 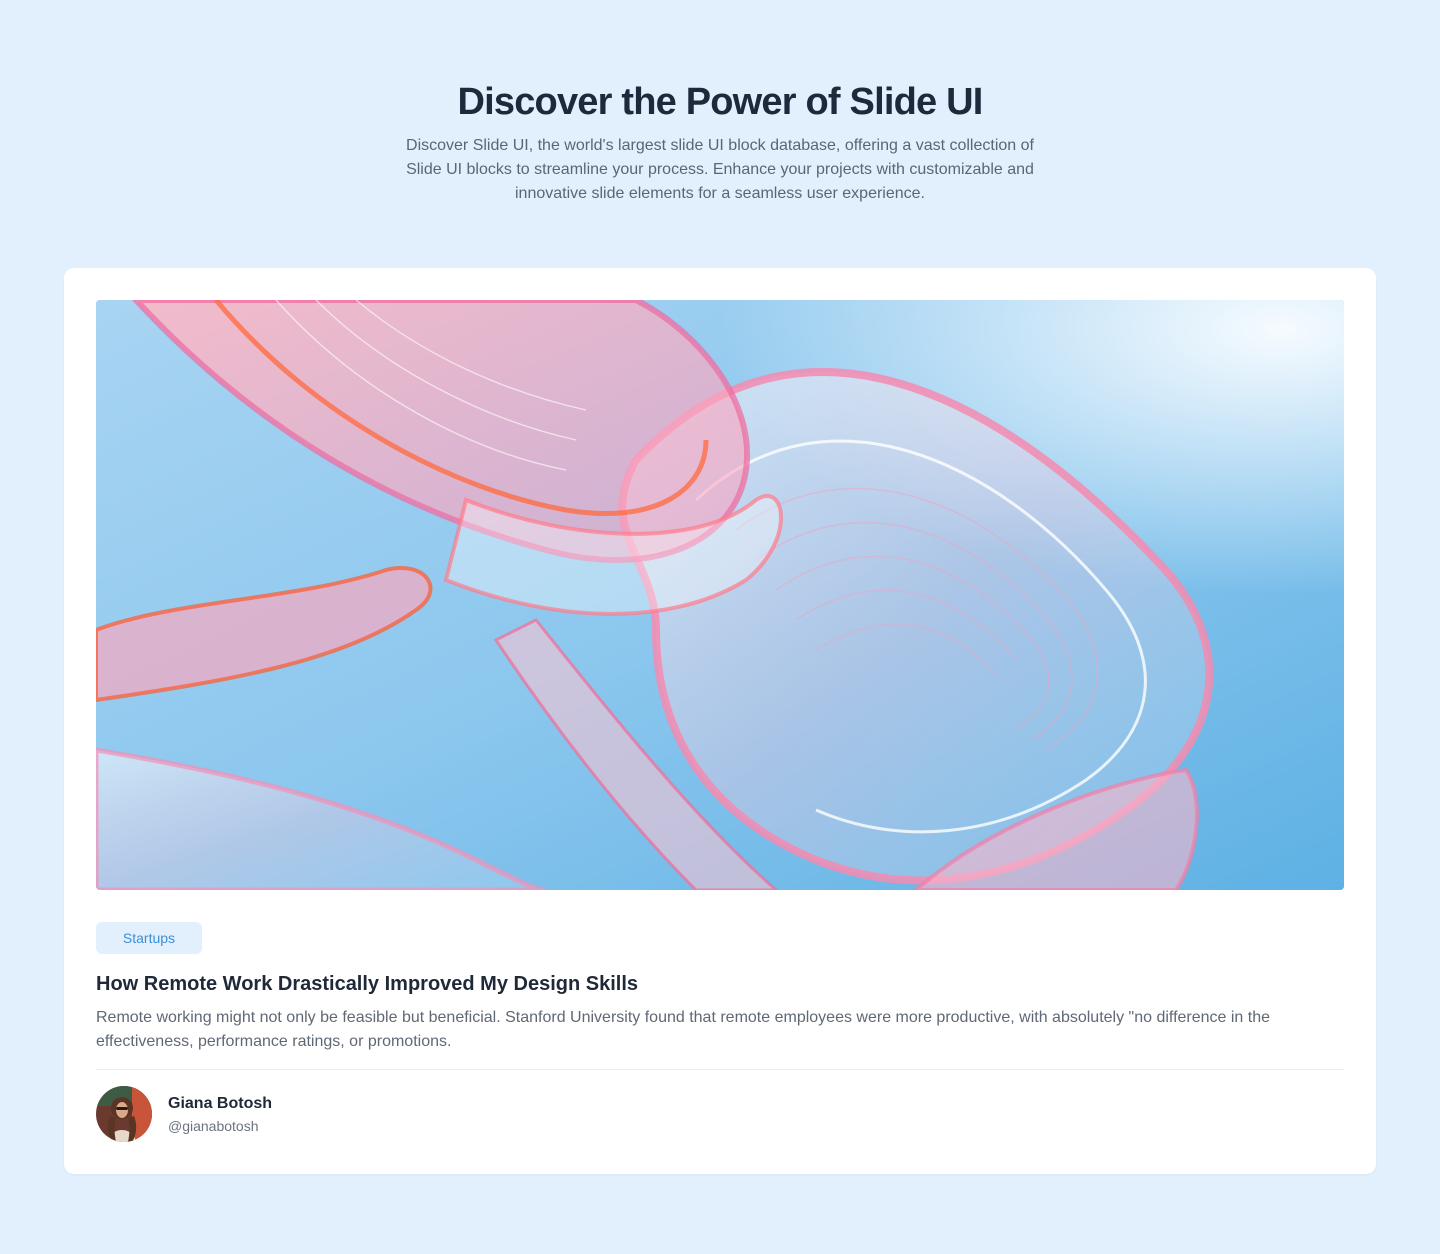 I want to click on author-handle: @gianabotosh, so click(x=213, y=1126).